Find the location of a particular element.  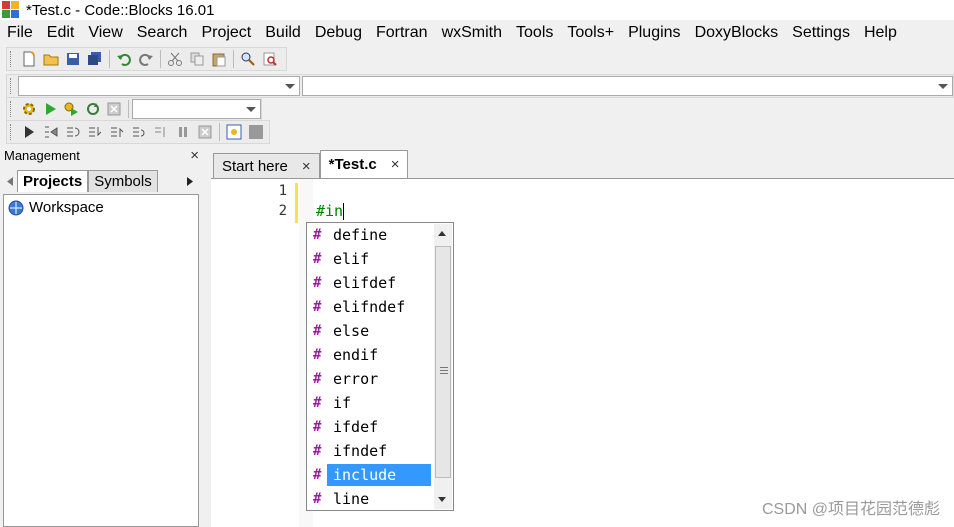

open-file-button is located at coordinates (51, 59).